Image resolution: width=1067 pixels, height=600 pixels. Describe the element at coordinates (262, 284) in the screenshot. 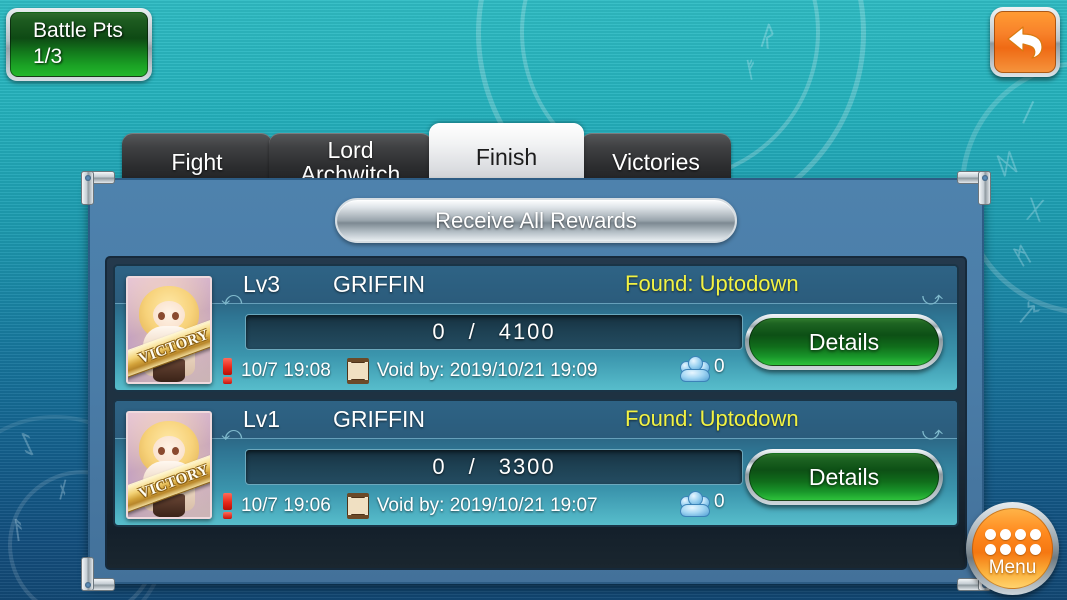

I see `reward-level: Lv3` at that location.